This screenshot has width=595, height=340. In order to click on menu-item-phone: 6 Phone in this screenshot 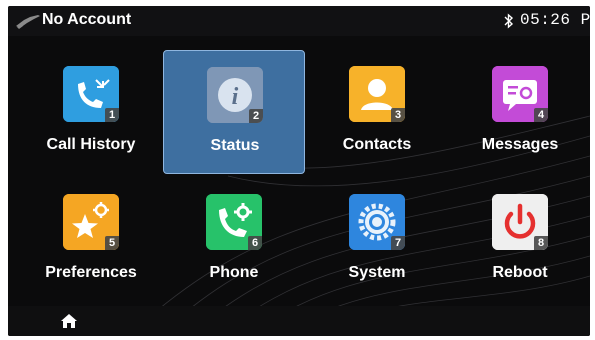, I will do `click(234, 240)`.